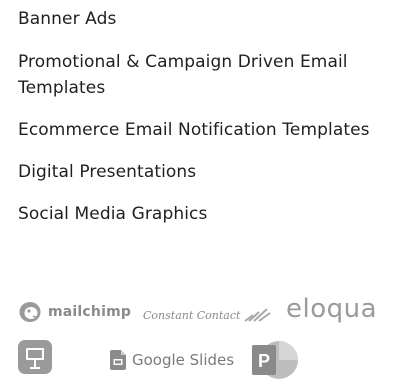 The width and height of the screenshot is (394, 386). Describe the element at coordinates (113, 214) in the screenshot. I see `service-social-media-graphics: Social Media Graphics` at that location.